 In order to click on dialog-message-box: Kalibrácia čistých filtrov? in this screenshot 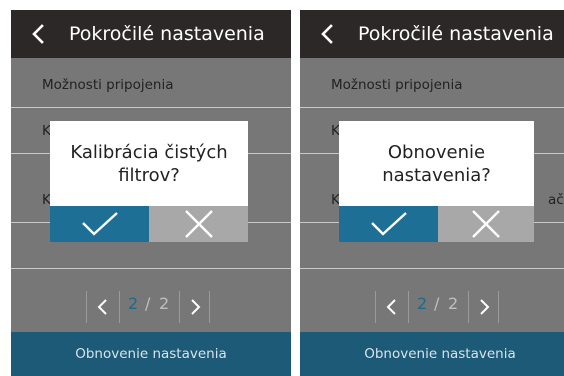, I will do `click(149, 163)`.